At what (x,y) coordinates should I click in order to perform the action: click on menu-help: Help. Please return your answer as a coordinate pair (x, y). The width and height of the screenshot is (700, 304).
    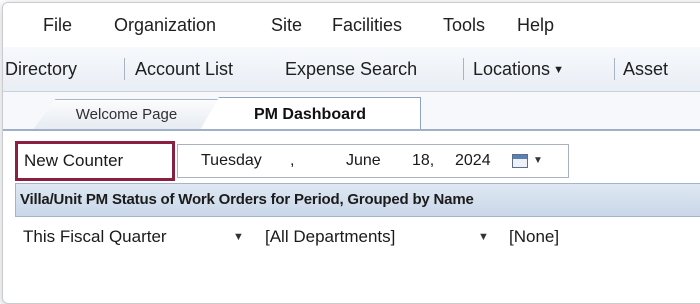
    Looking at the image, I should click on (535, 25).